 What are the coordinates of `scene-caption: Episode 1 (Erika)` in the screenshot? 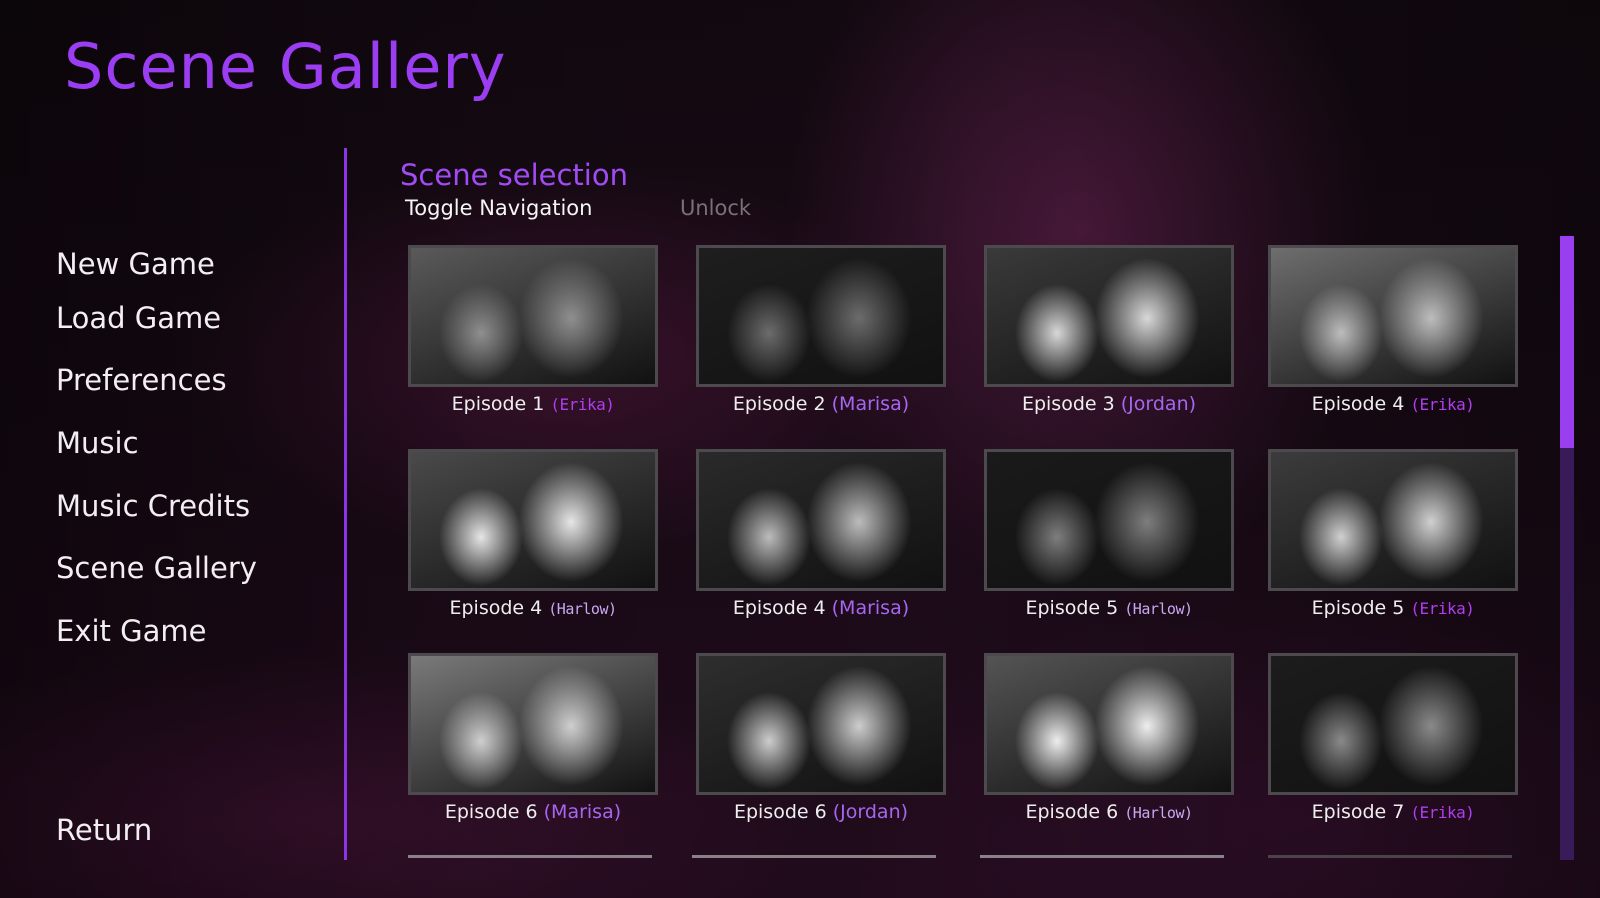 It's located at (533, 404).